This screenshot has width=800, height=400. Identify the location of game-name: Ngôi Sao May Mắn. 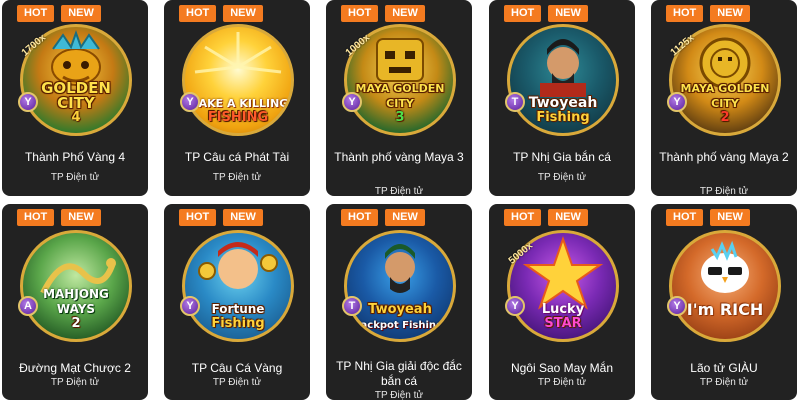
(562, 368).